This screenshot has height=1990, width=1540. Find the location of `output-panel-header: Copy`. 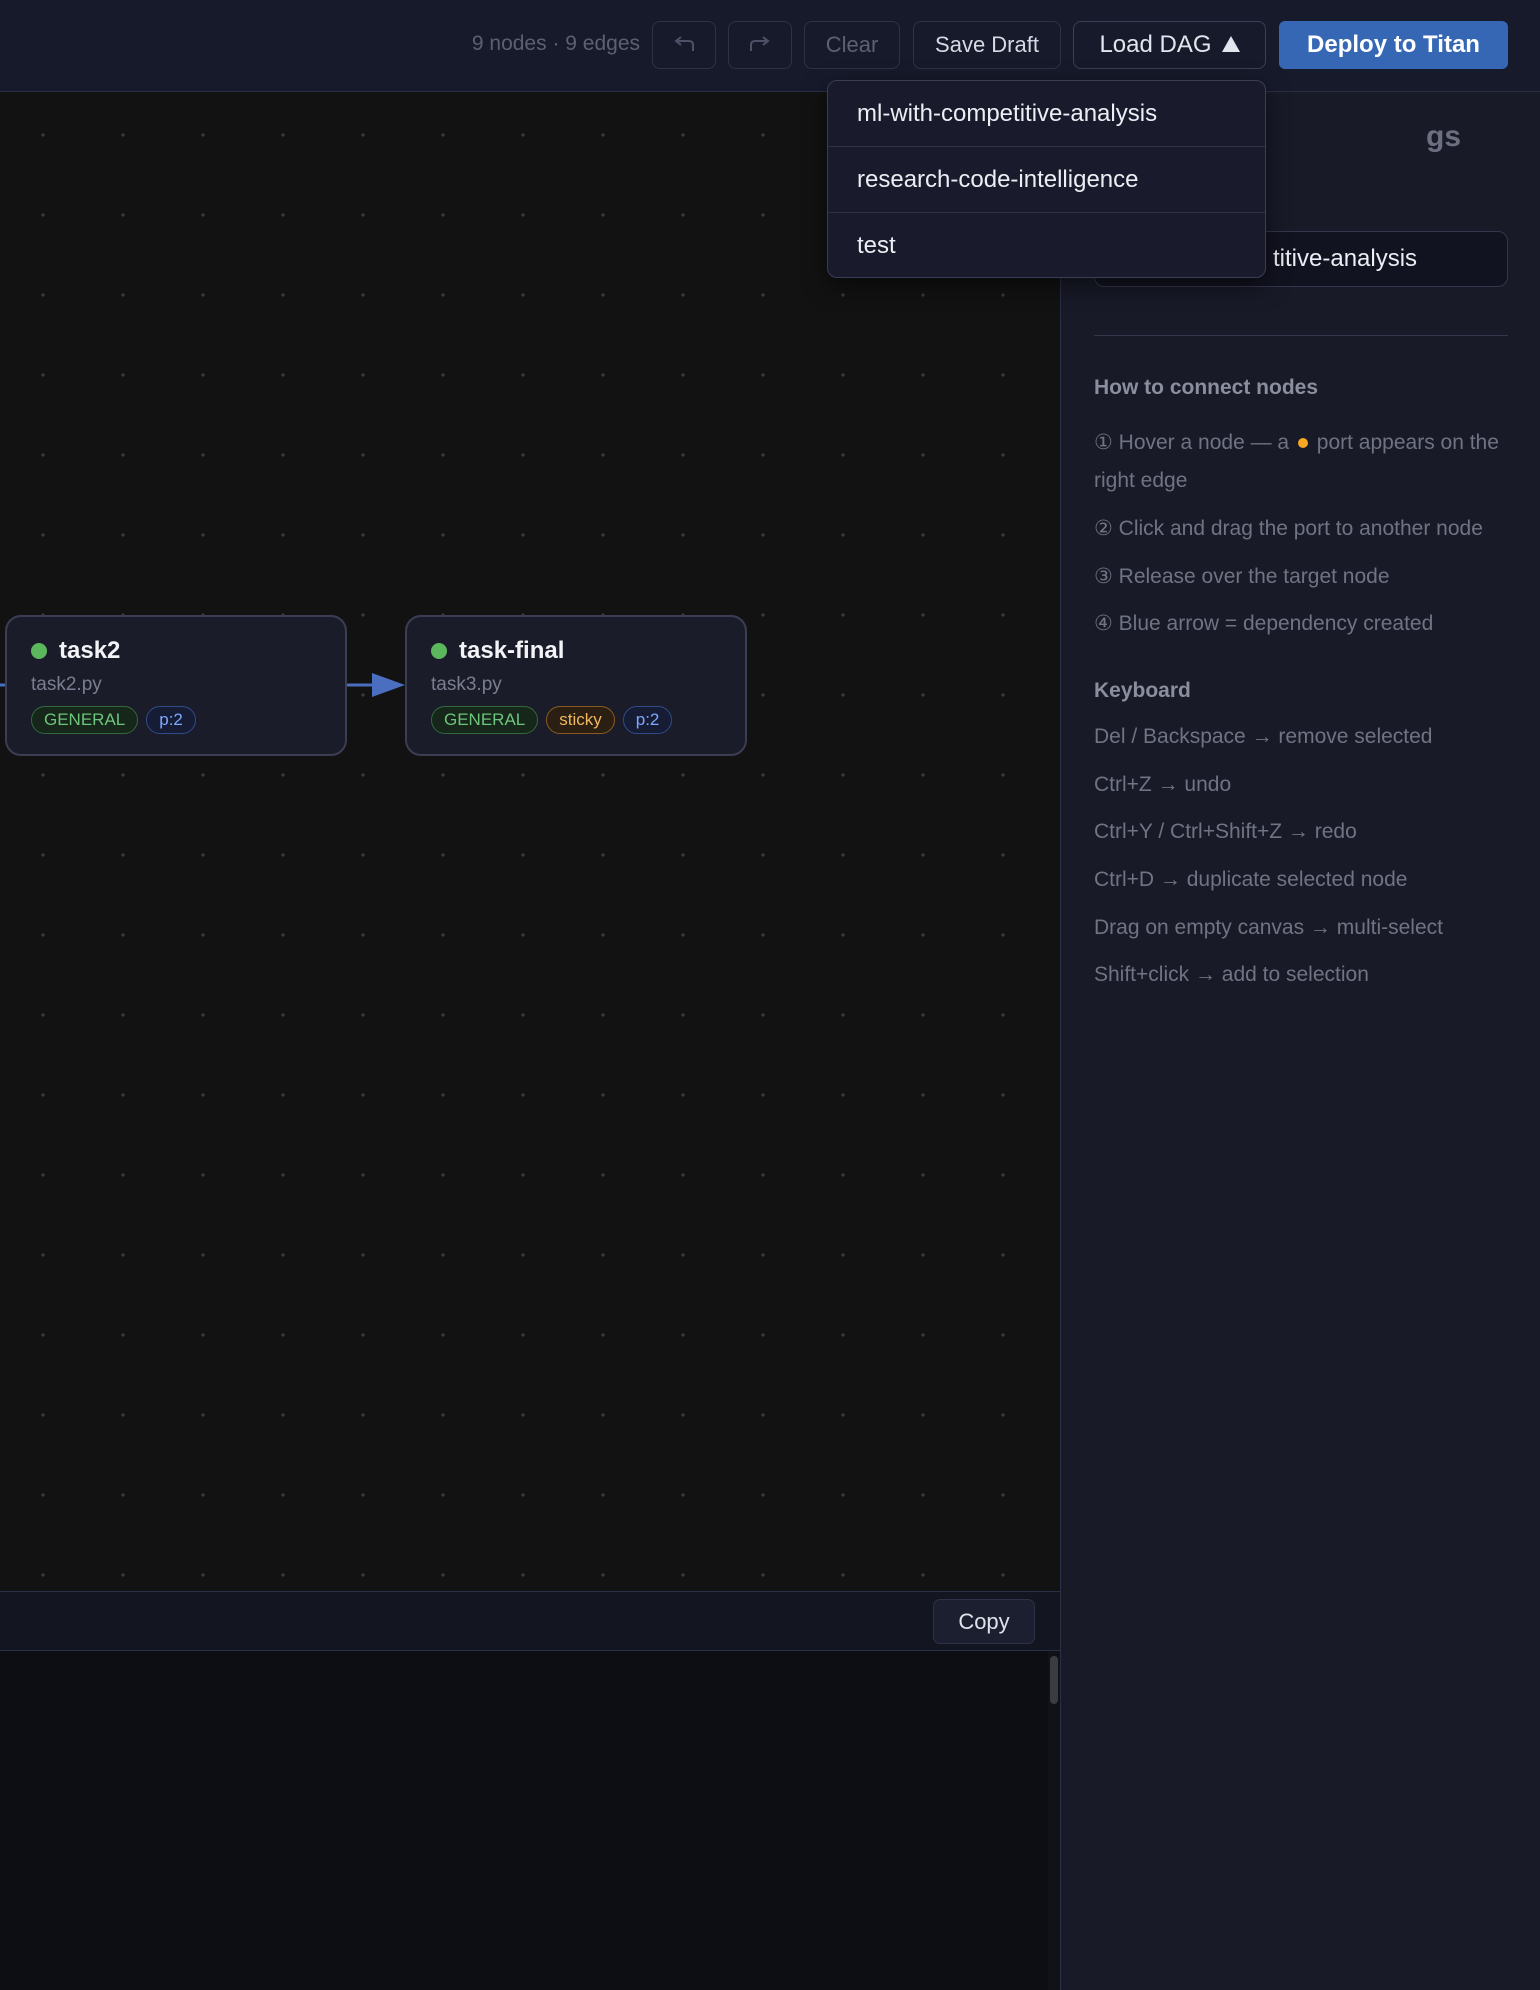

output-panel-header: Copy is located at coordinates (530, 1621).